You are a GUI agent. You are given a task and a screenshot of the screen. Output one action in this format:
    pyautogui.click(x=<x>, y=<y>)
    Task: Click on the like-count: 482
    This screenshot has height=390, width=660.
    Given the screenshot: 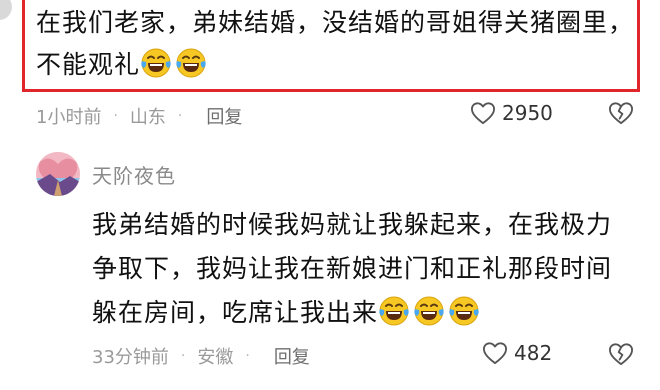 What is the action you would take?
    pyautogui.click(x=533, y=353)
    